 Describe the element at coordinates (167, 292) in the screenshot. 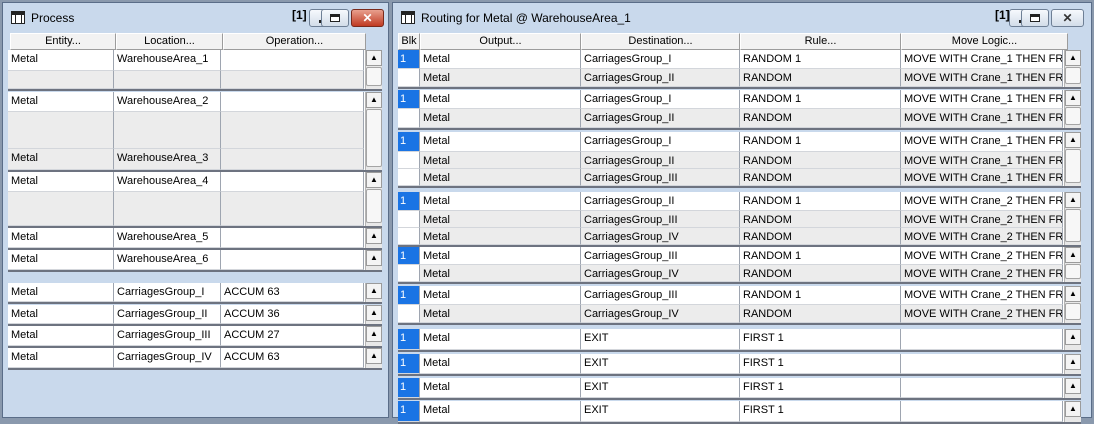

I see `location-cell: CarriagesGroup_I` at that location.